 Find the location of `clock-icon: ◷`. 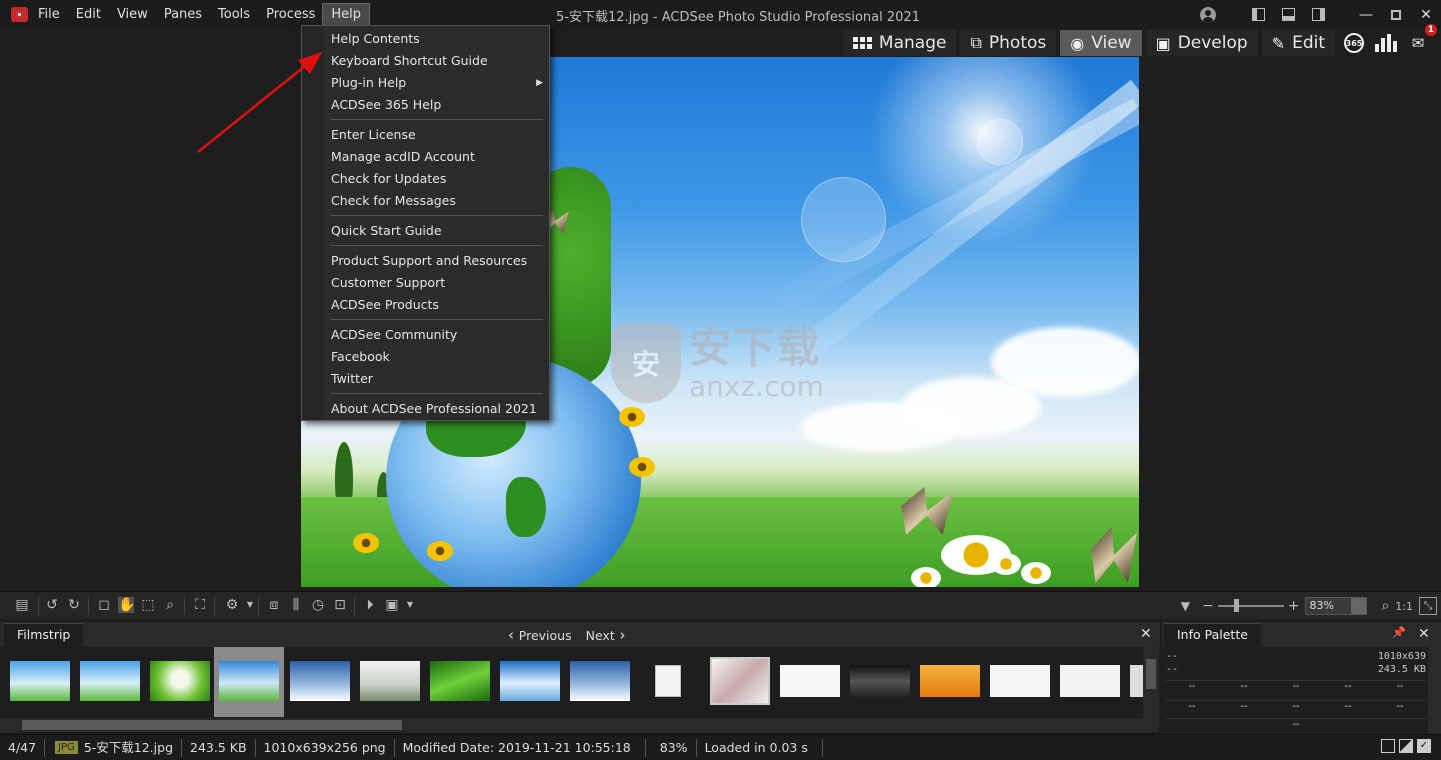

clock-icon: ◷ is located at coordinates (318, 605).